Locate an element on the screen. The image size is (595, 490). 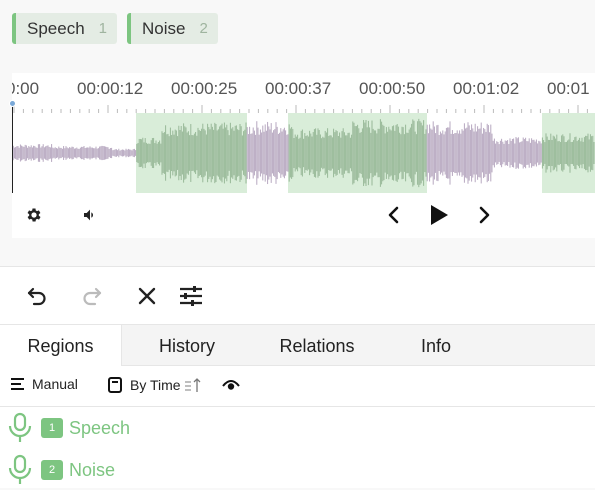
group-manual-label: Manual is located at coordinates (55, 384).